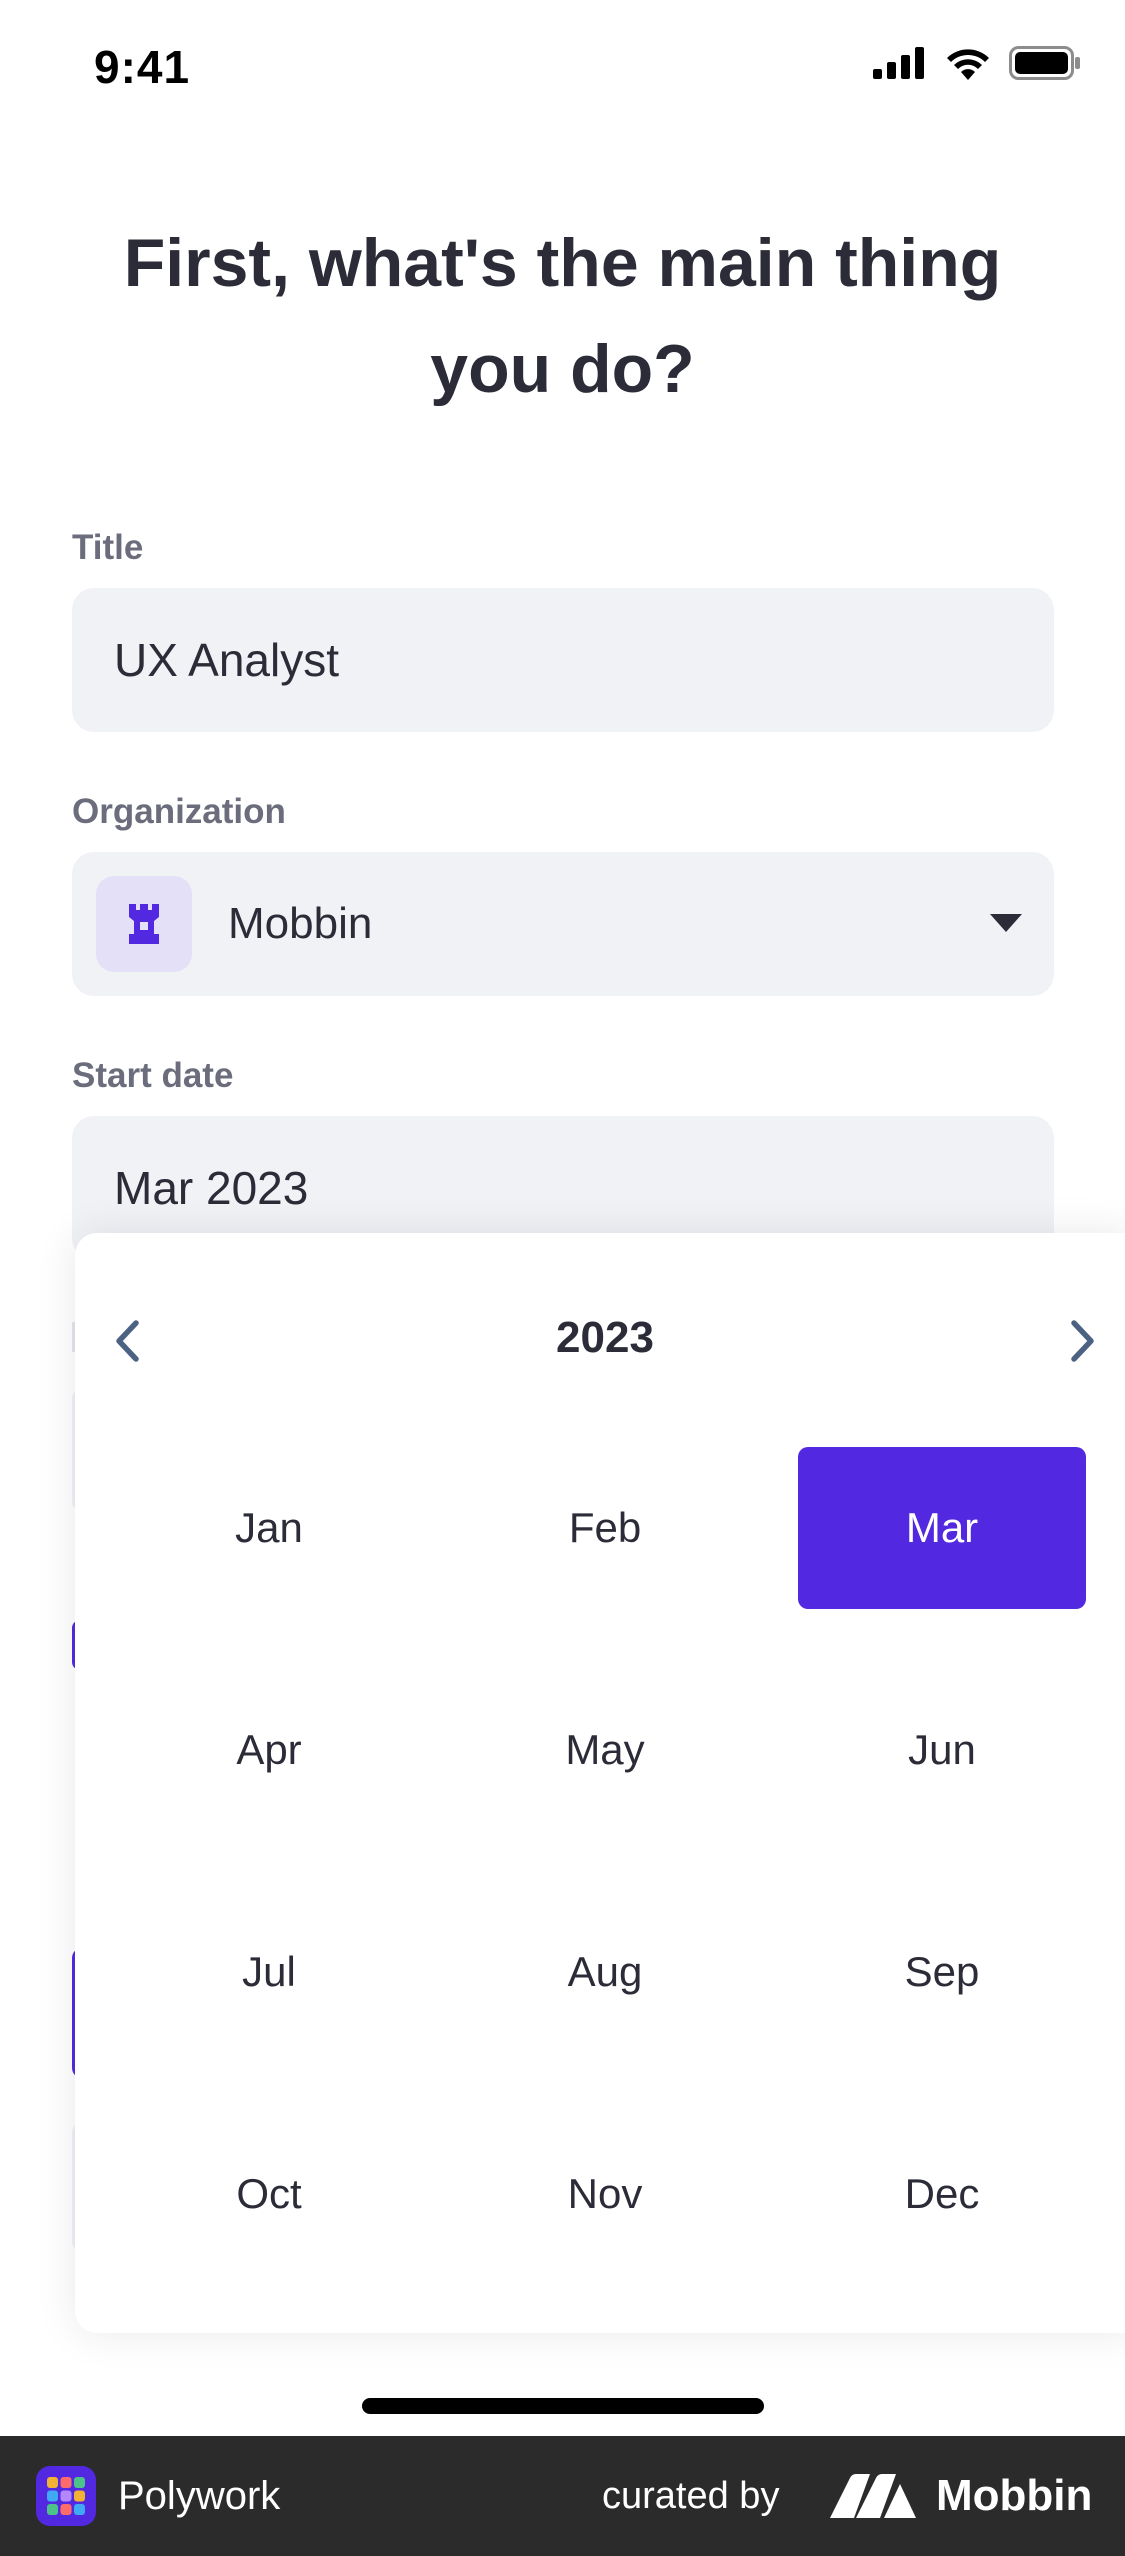 This screenshot has height=2556, width=1125. I want to click on picker-year: 2023, so click(605, 1337).